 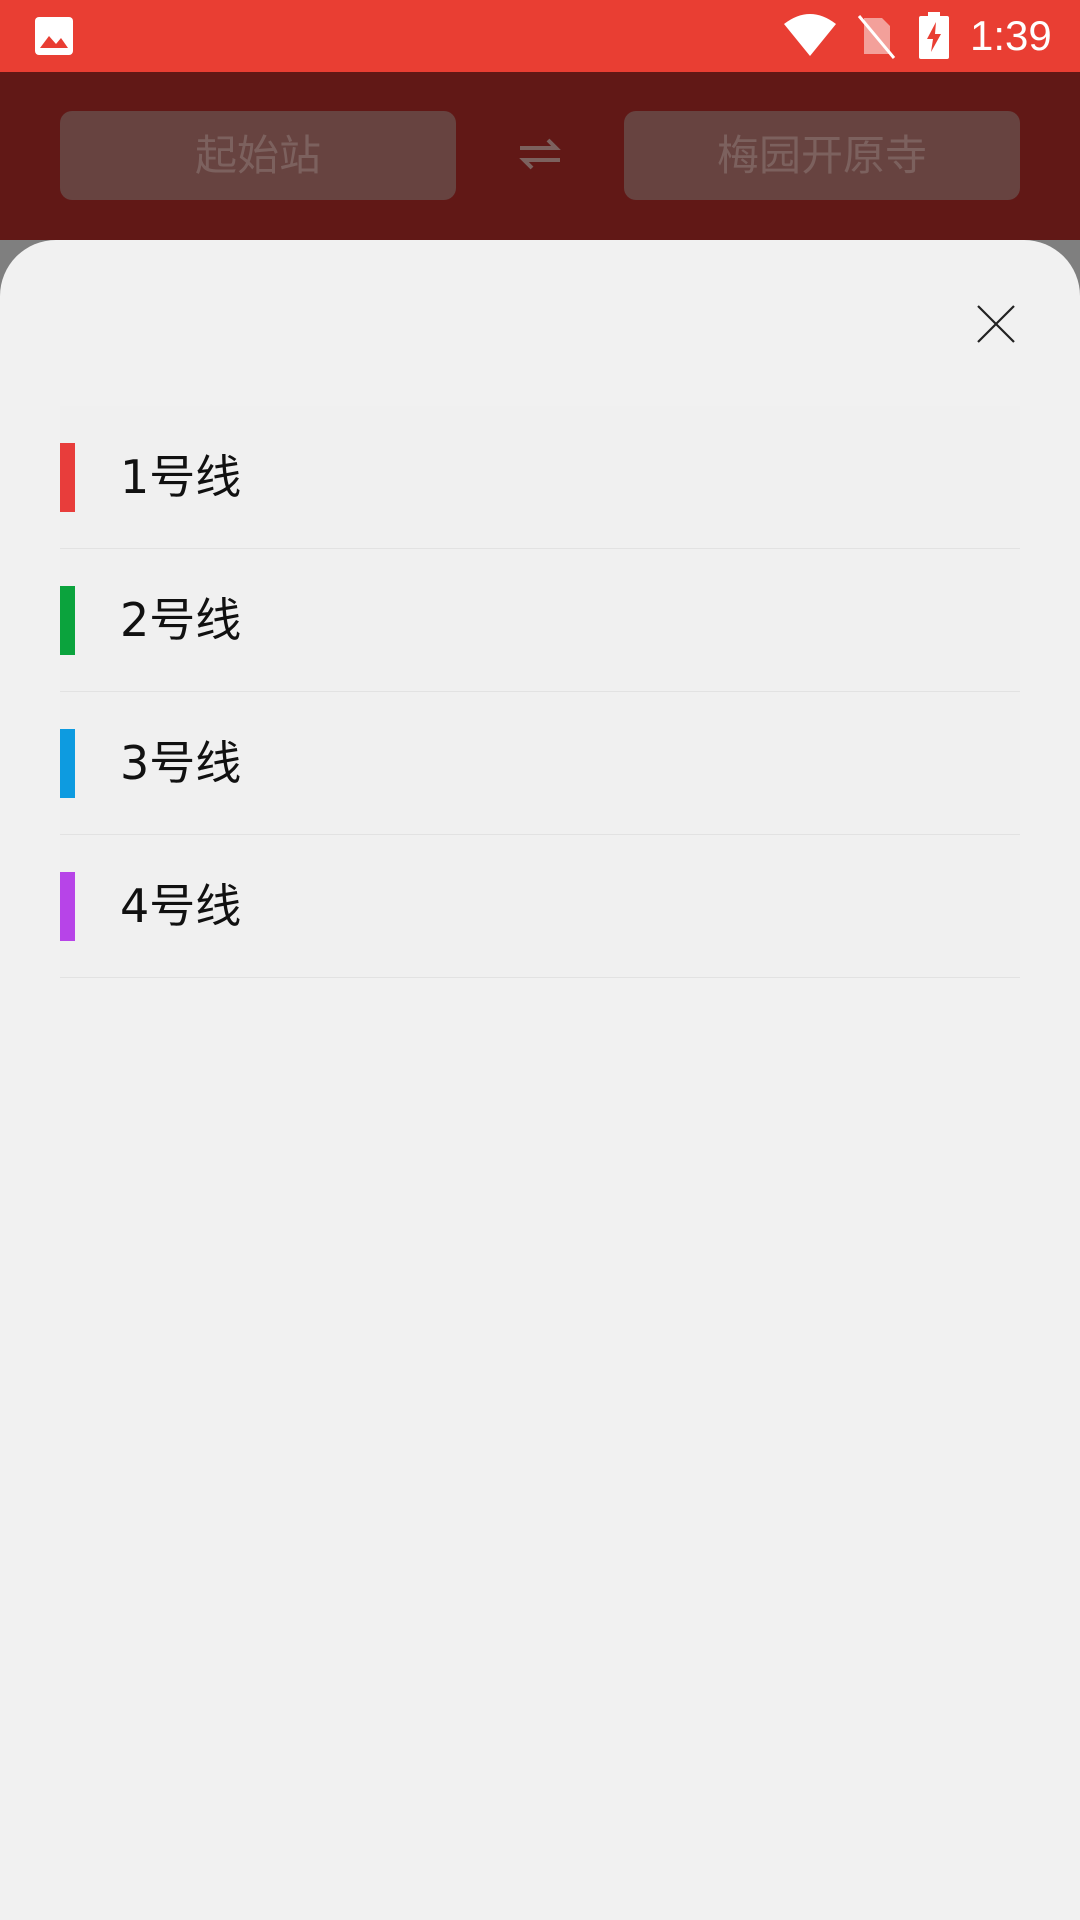 I want to click on line-label: 3号线, so click(x=181, y=763).